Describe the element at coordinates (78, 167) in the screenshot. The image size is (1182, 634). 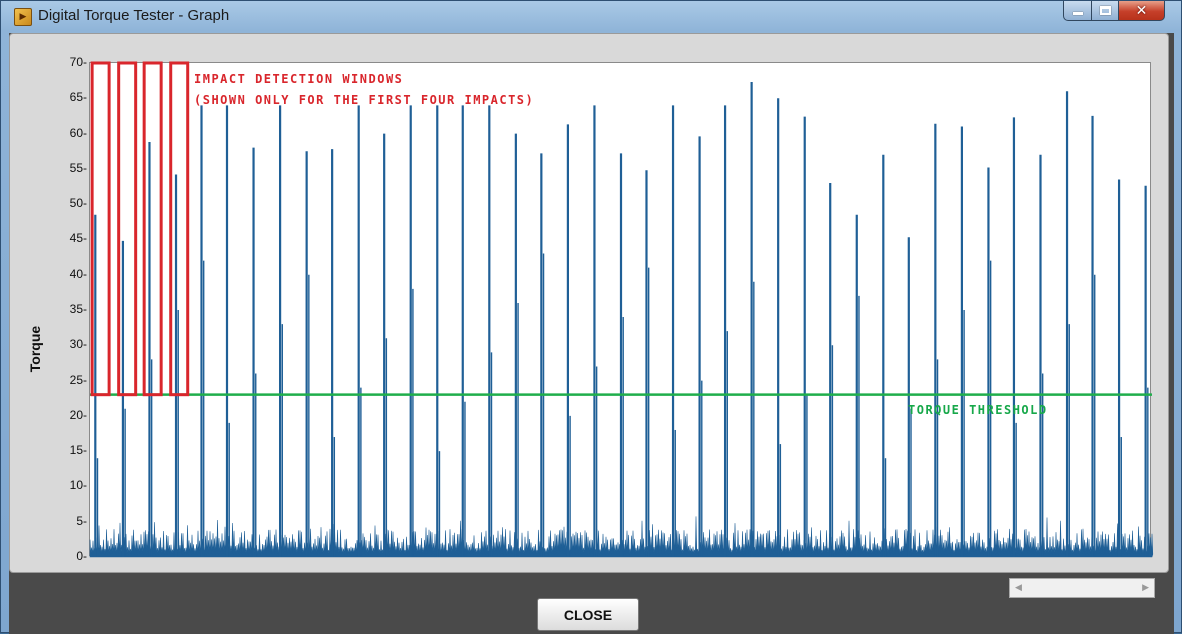
I see `y-tick-label: 55-` at that location.